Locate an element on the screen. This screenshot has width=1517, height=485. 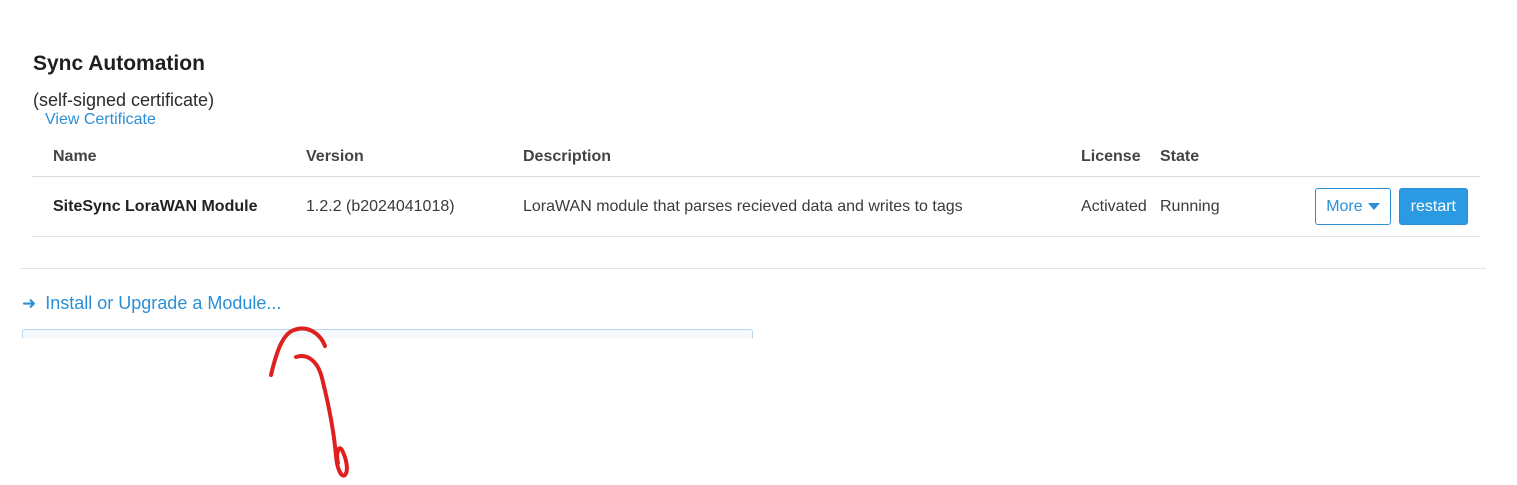
section-divider is located at coordinates (753, 268).